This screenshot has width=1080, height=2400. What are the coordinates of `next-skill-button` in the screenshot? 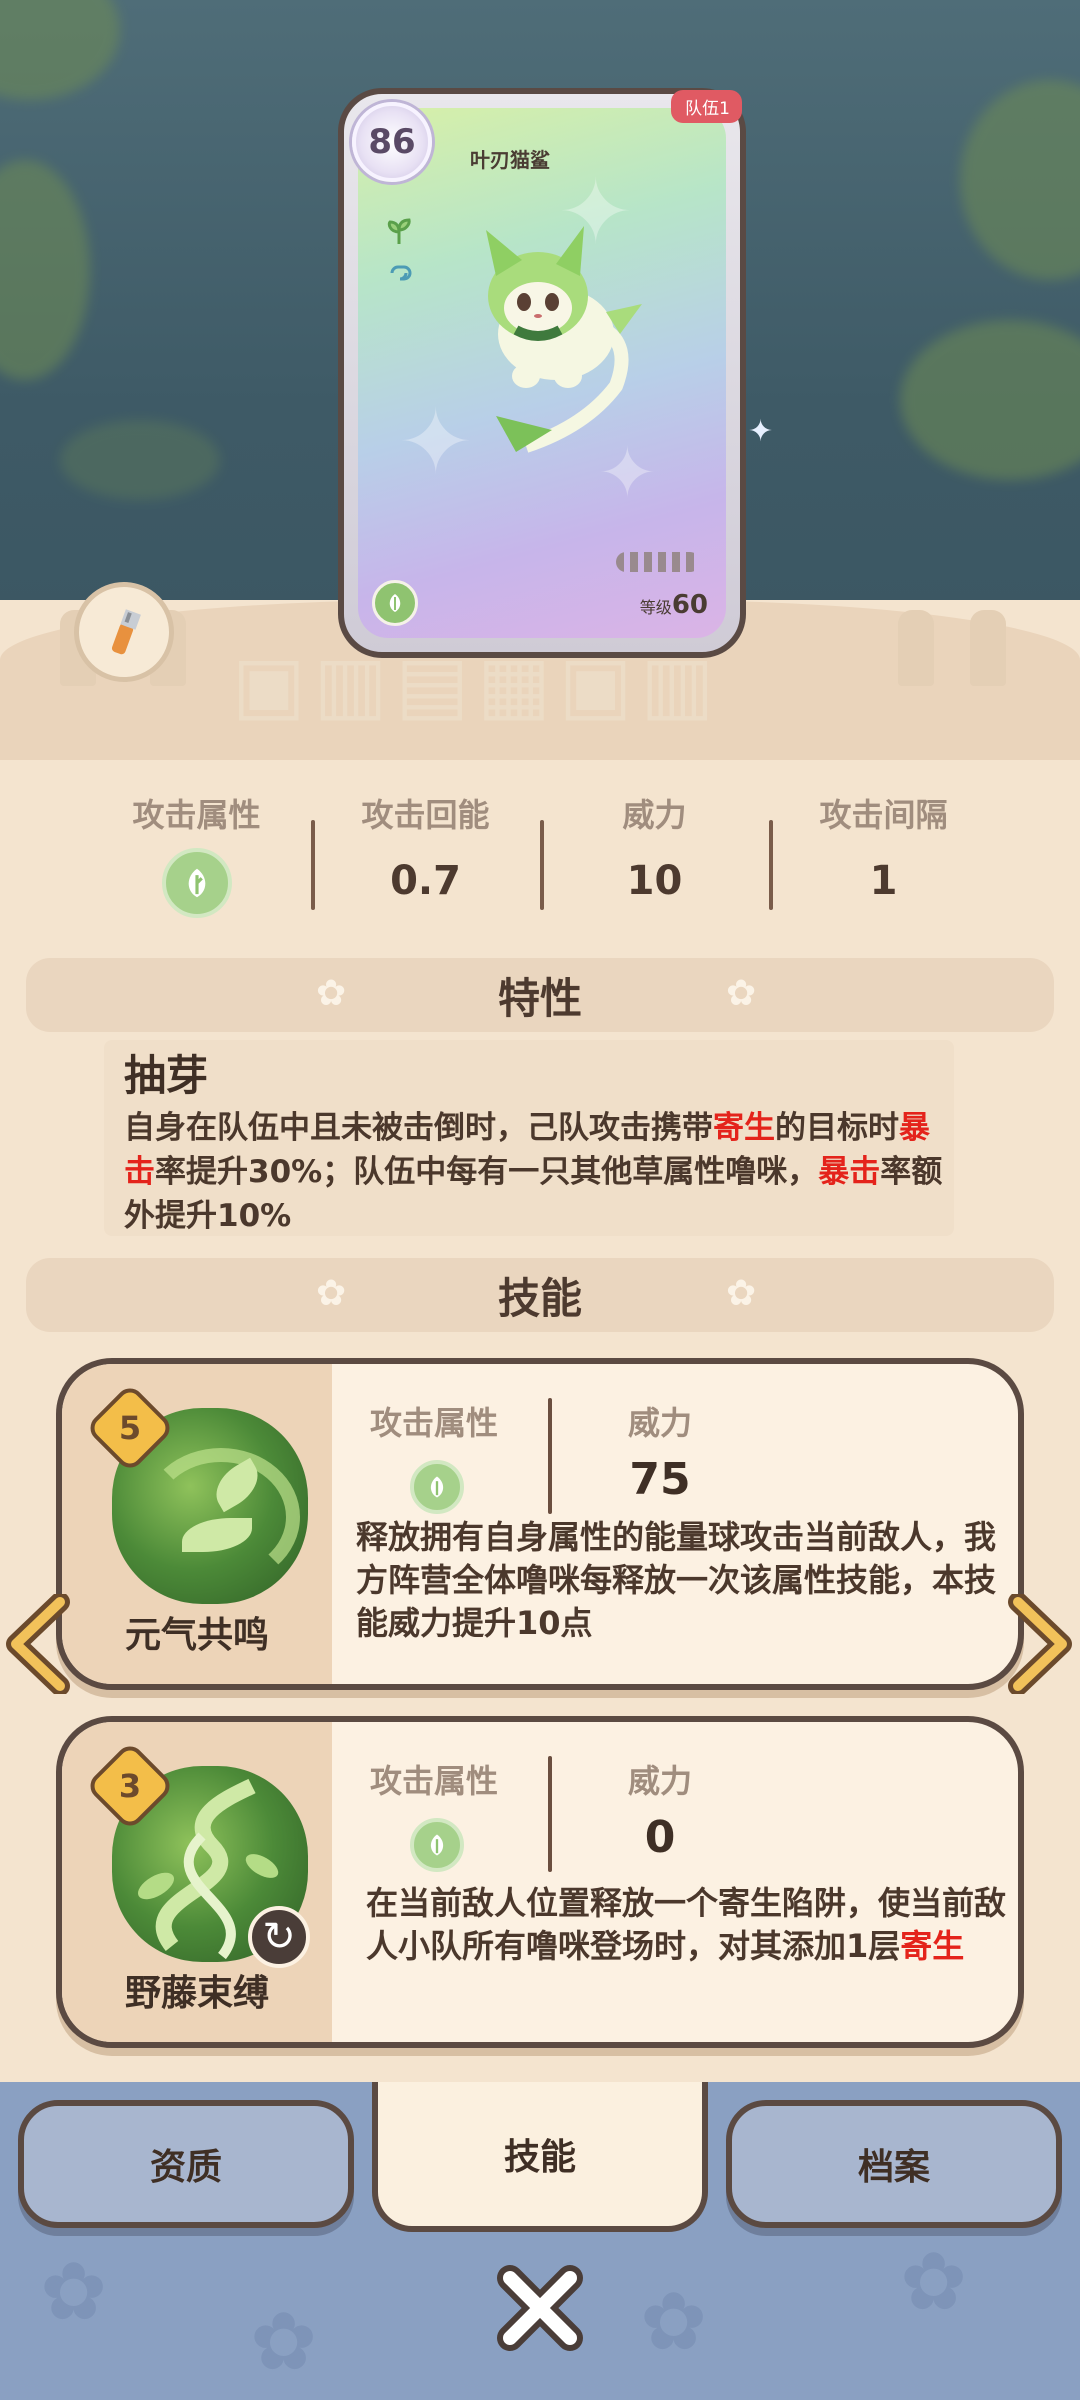 It's located at (1039, 1644).